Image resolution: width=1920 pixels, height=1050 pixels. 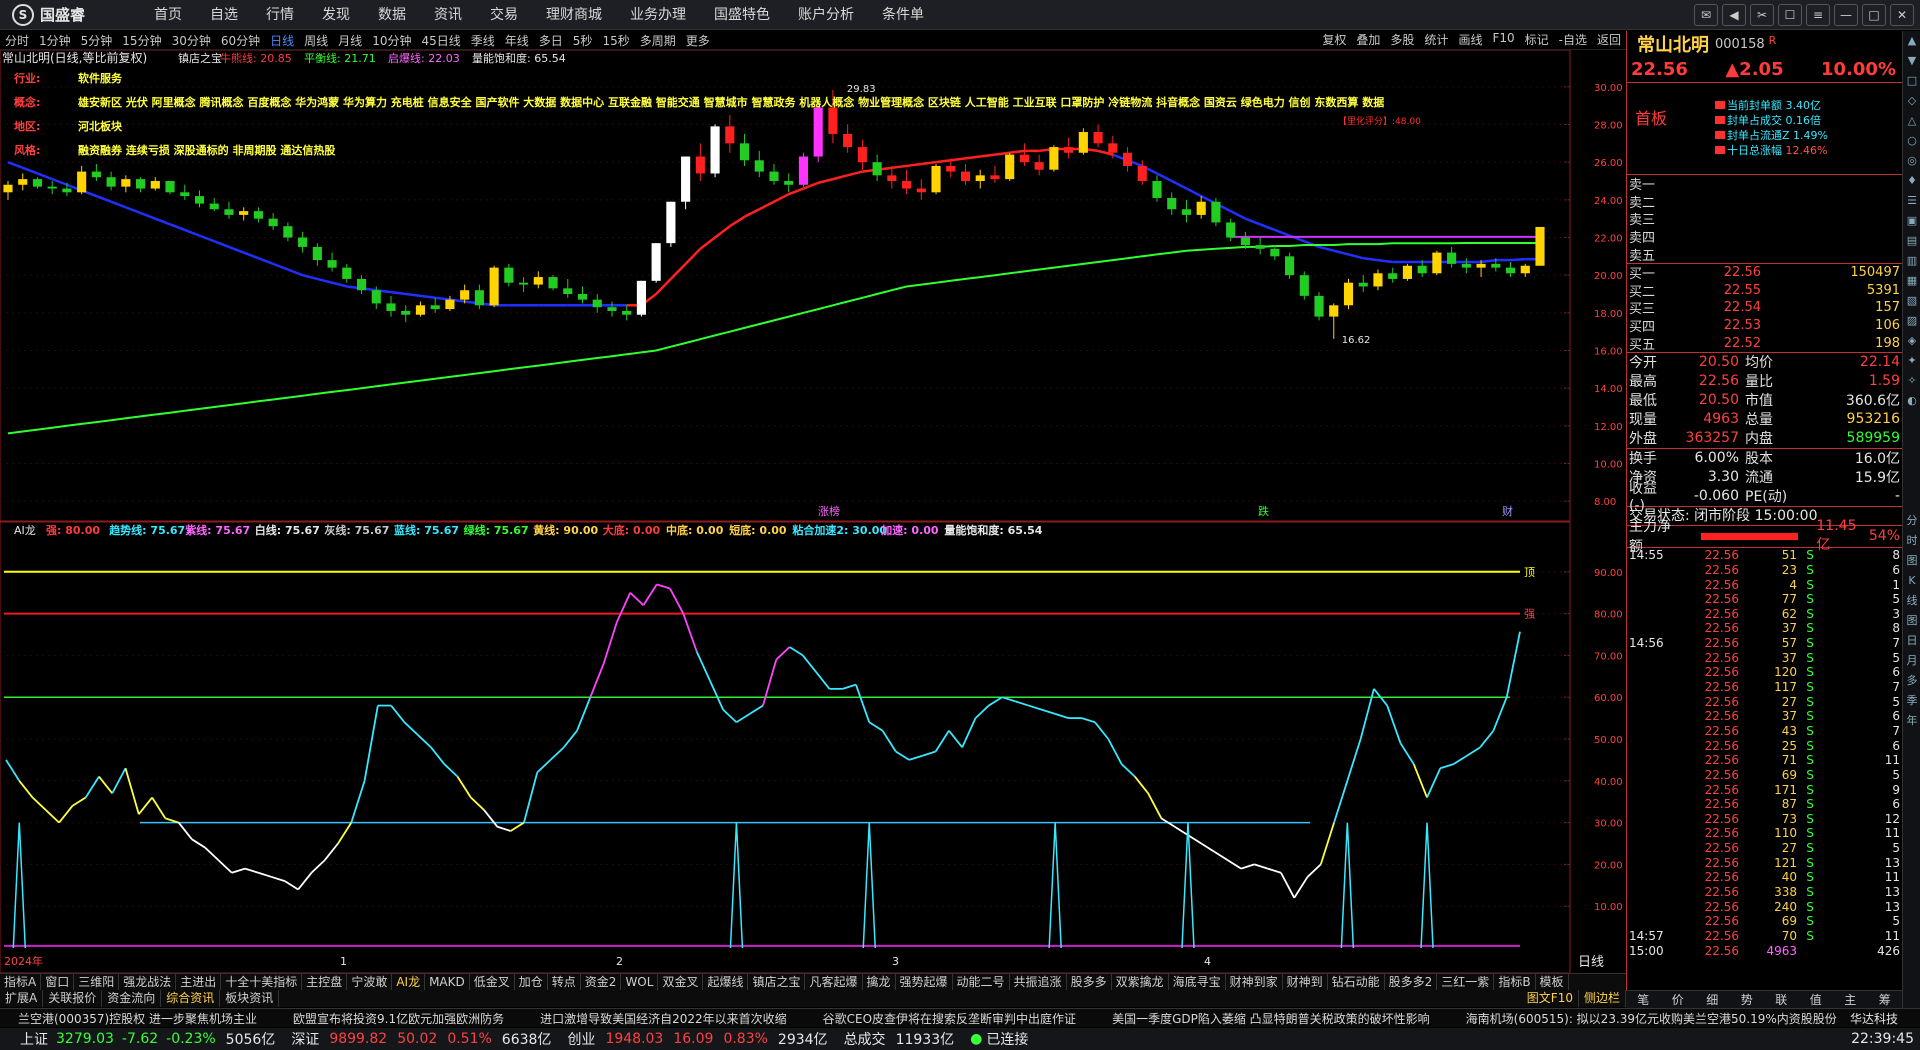 What do you see at coordinates (564, 982) in the screenshot?
I see `indicator-tab-12: 转点` at bounding box center [564, 982].